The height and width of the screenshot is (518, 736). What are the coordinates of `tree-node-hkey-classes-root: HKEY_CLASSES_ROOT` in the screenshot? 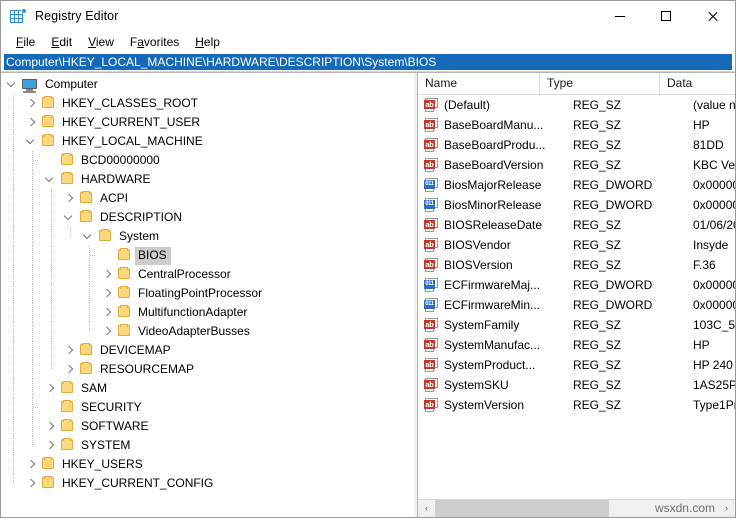 It's located at (207, 103).